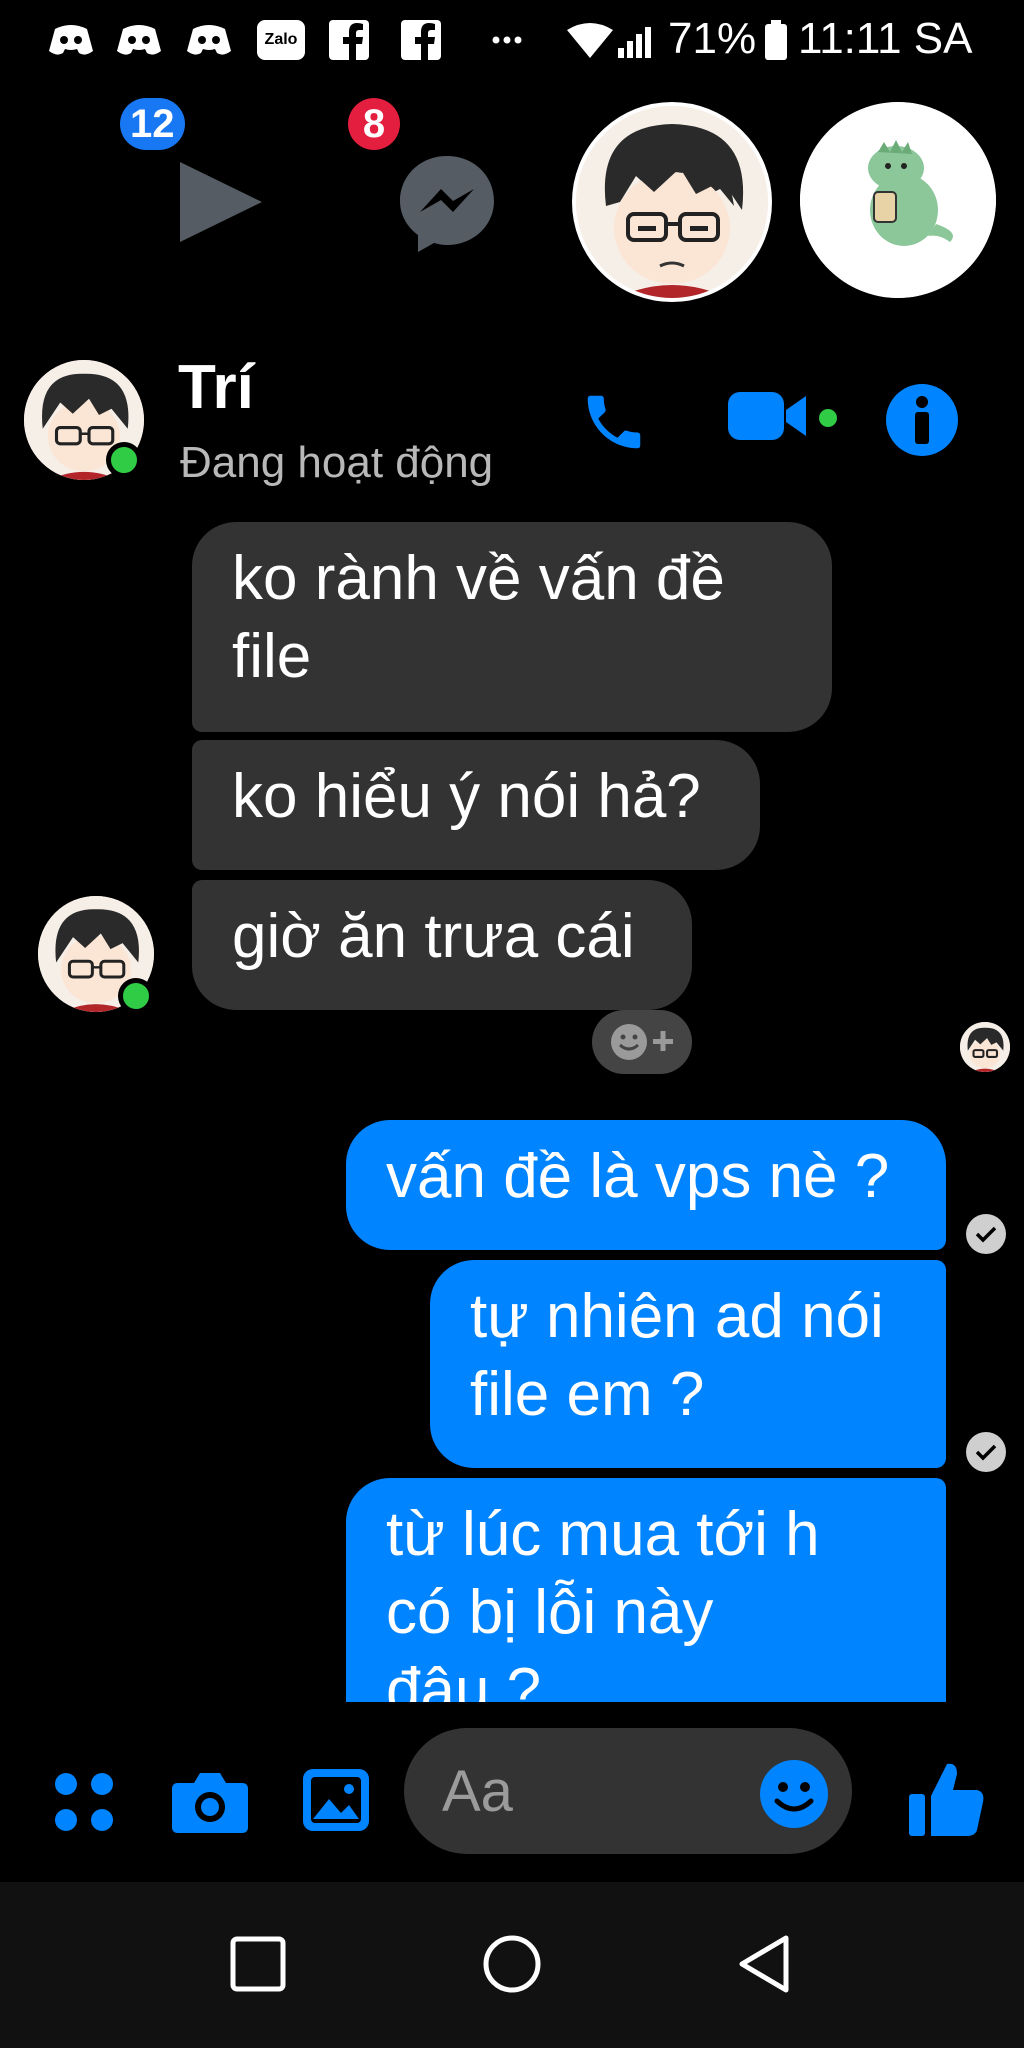 This screenshot has height=2048, width=1024. I want to click on like-button, so click(947, 1800).